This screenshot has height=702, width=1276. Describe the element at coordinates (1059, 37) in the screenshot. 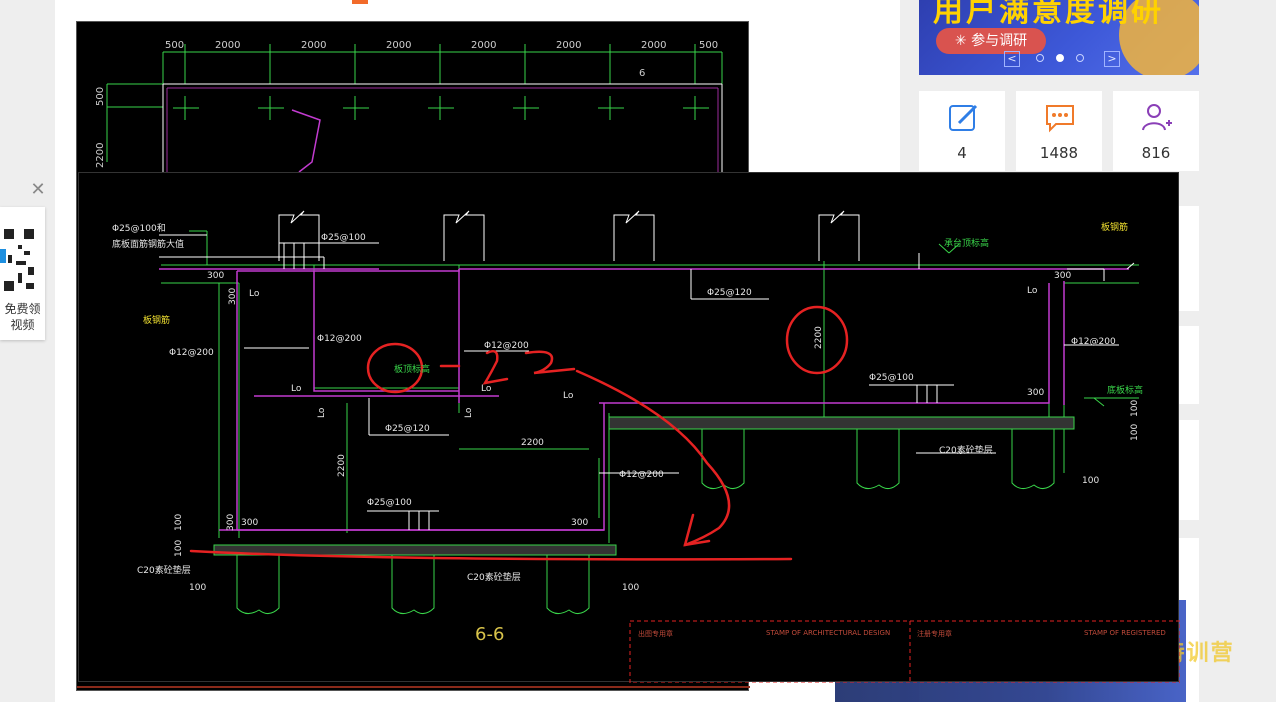

I see `survey-banner: 用户满意度调研 ✳ 参与调研 < >` at that location.